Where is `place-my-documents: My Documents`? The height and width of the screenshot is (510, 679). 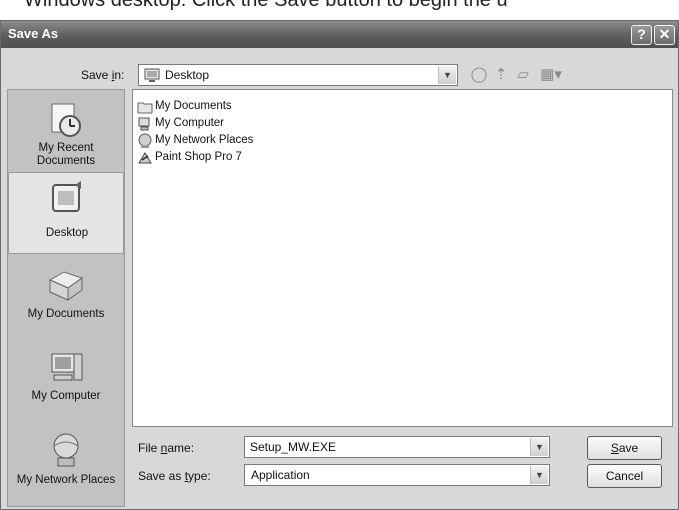 place-my-documents: My Documents is located at coordinates (66, 301).